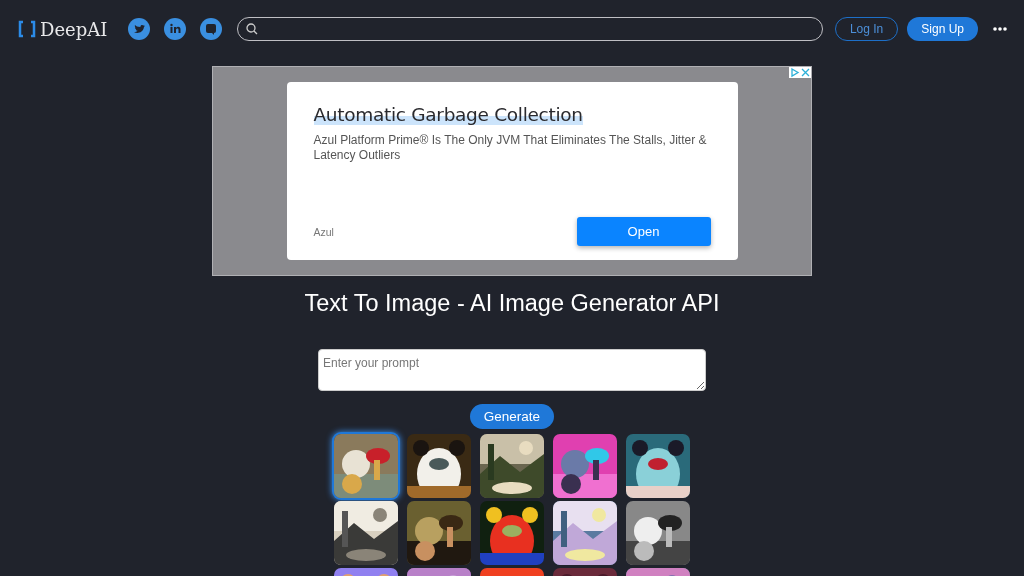  Describe the element at coordinates (643, 231) in the screenshot. I see `open-button: Open` at that location.